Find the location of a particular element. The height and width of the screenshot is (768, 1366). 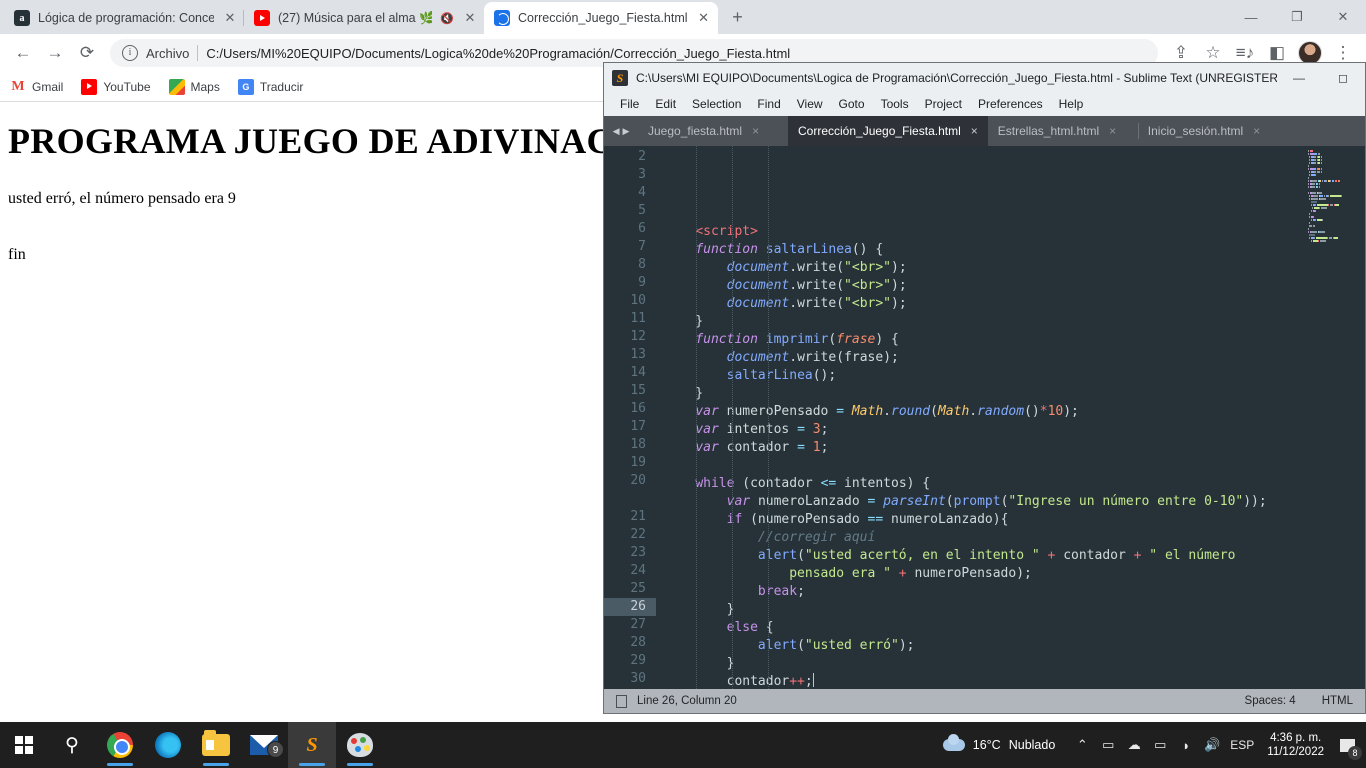

chevron-left-icon: ◀ is located at coordinates (616, 131).